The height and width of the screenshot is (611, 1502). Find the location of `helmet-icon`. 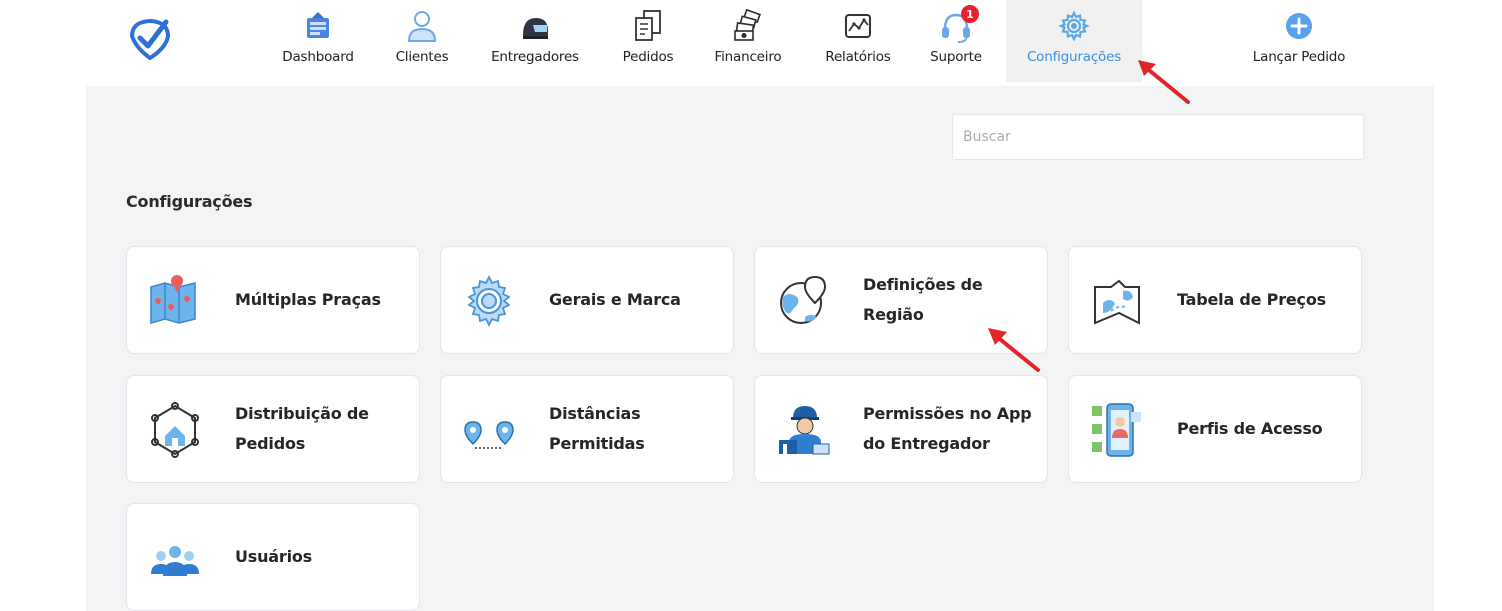

helmet-icon is located at coordinates (535, 26).